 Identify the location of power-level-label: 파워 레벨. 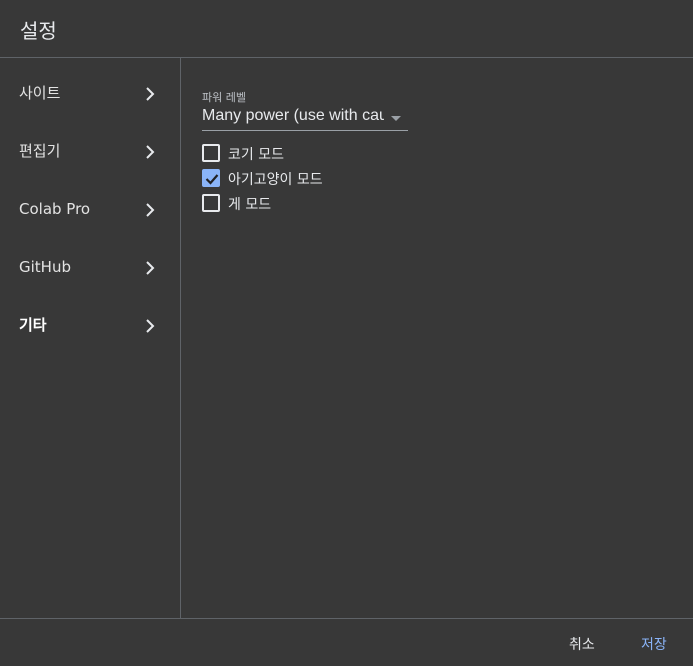
(224, 97).